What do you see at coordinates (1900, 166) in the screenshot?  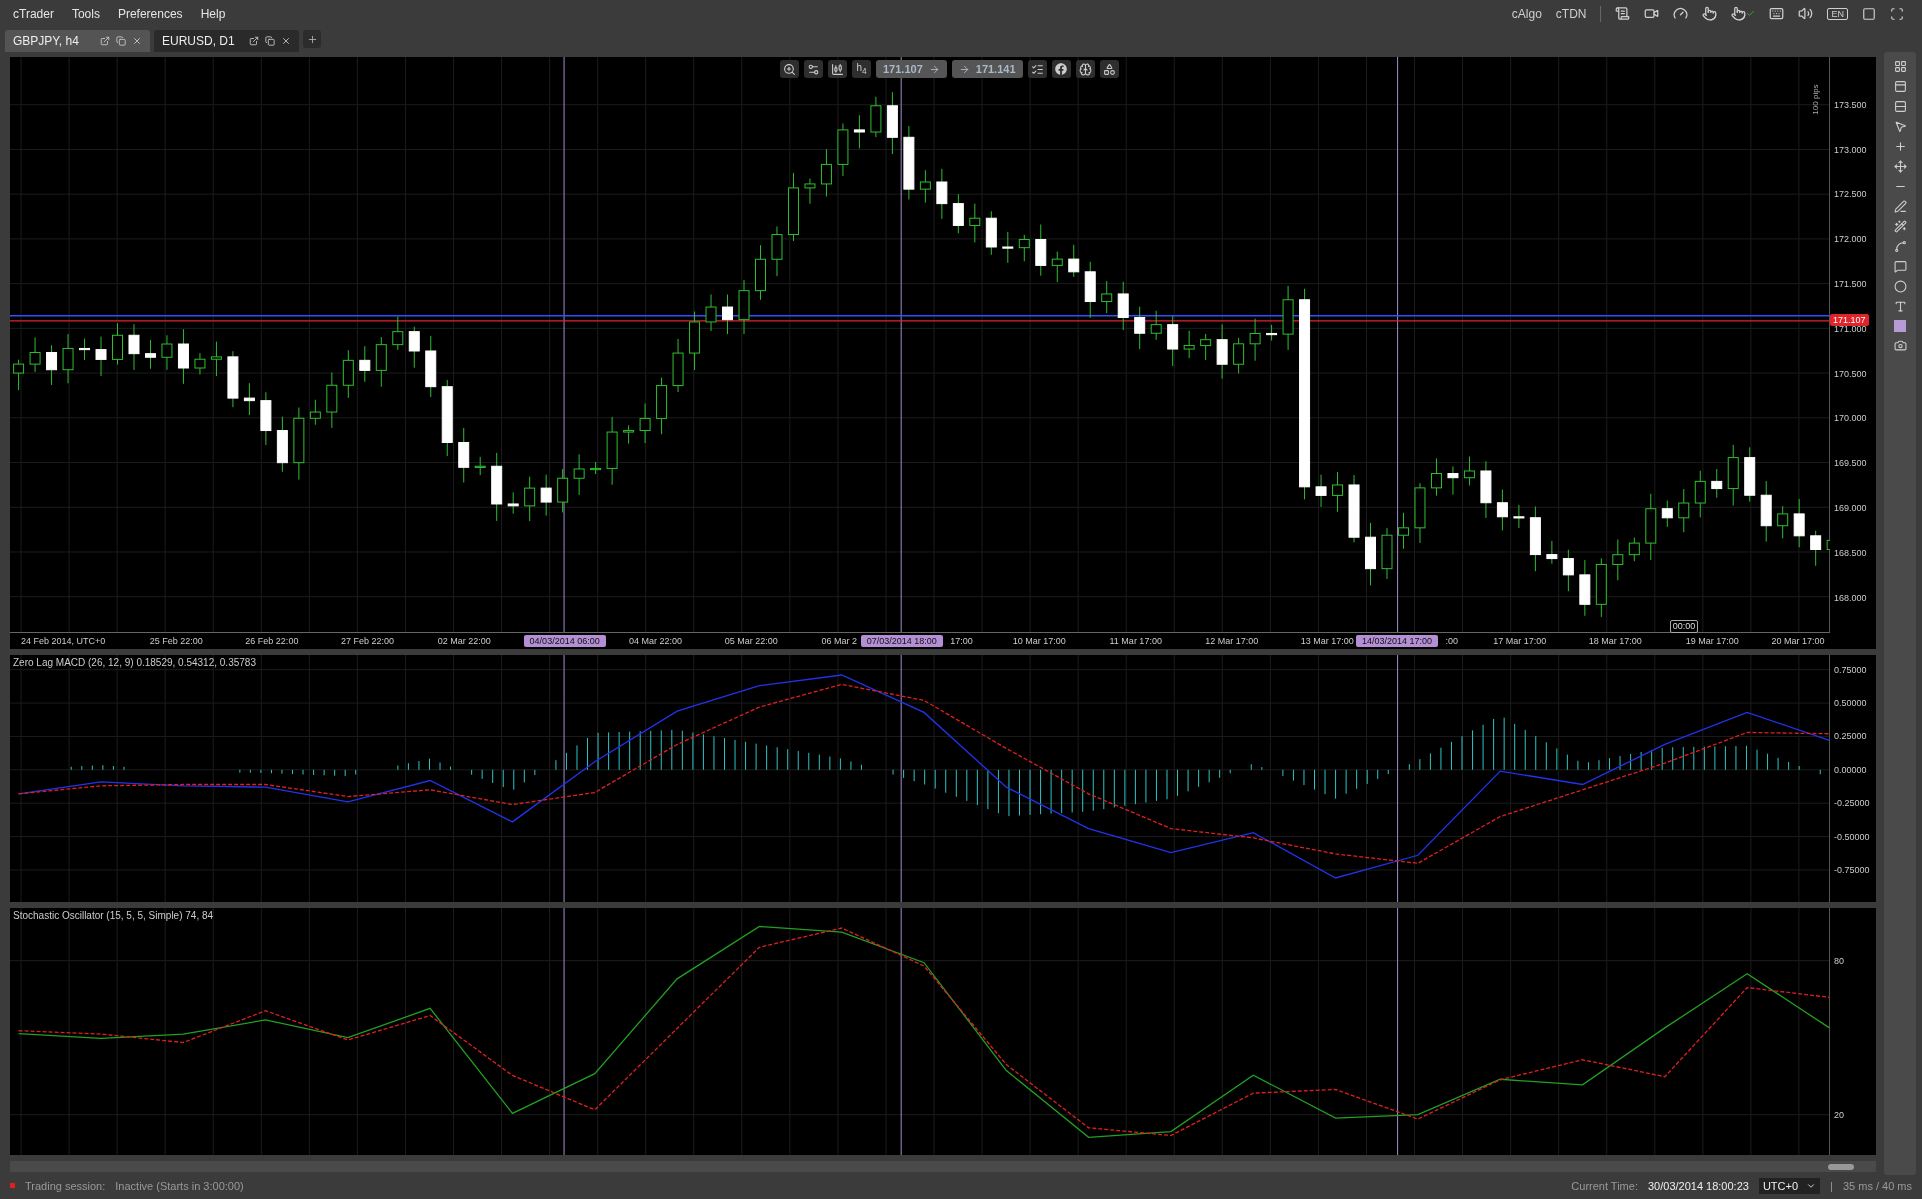 I see `move-icon` at bounding box center [1900, 166].